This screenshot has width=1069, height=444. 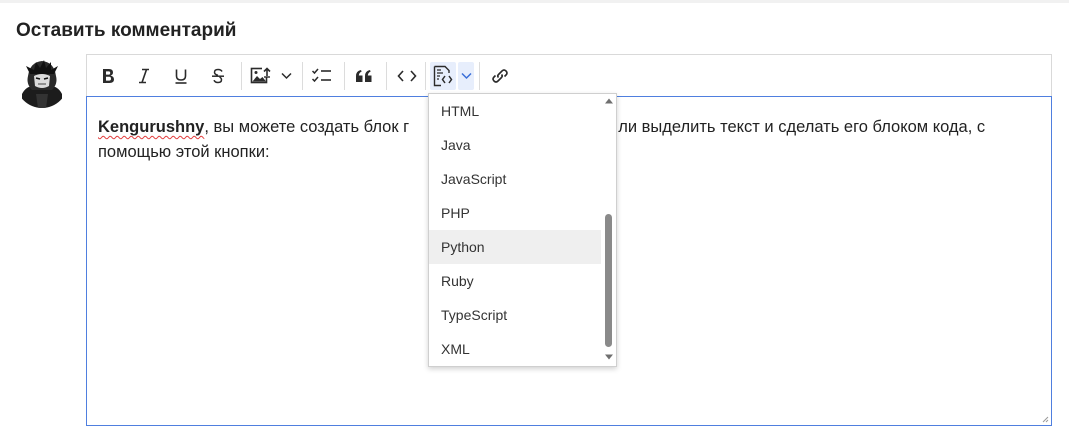 I want to click on insert-image-button, so click(x=261, y=76).